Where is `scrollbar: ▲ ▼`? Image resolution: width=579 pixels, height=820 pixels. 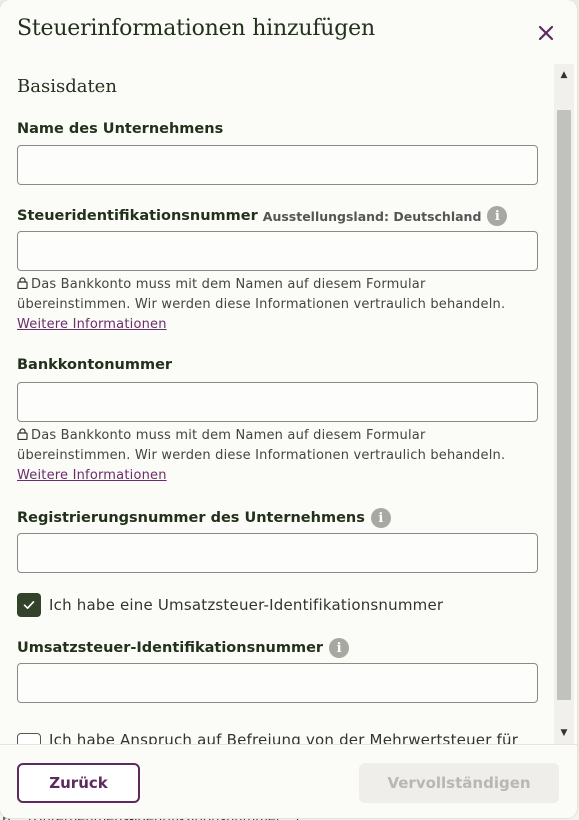
scrollbar: ▲ ▼ is located at coordinates (564, 404).